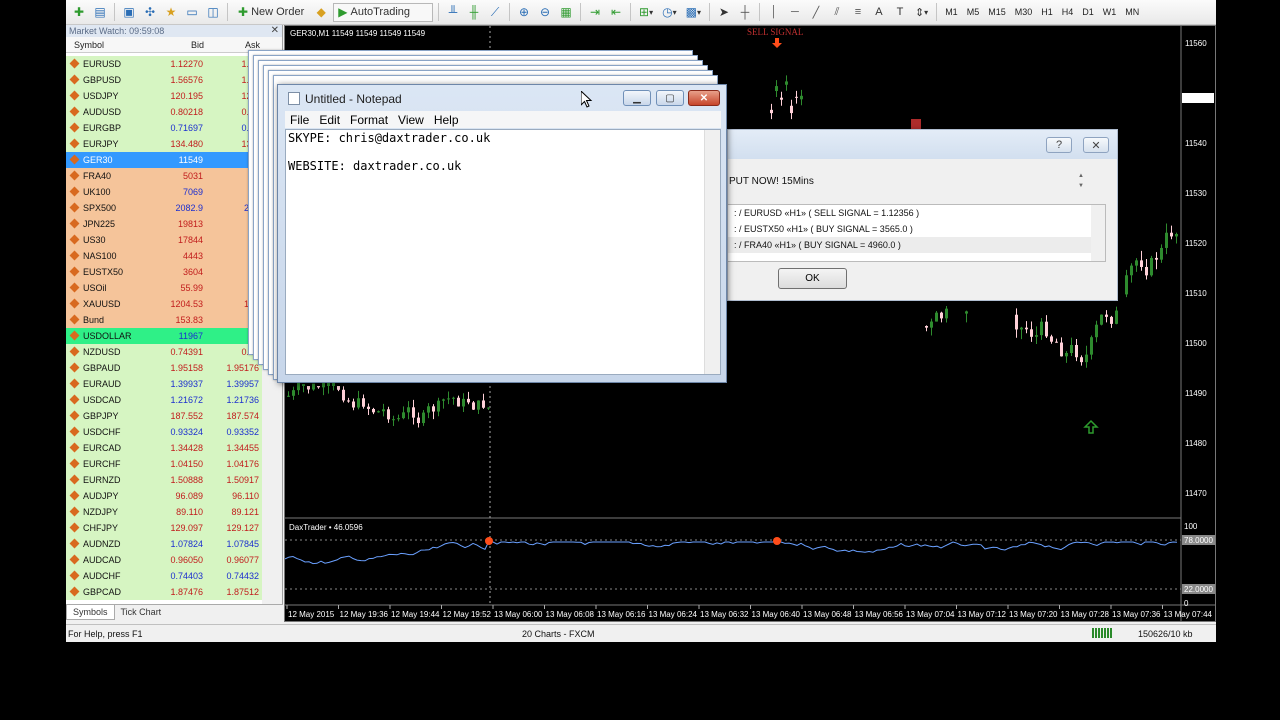 This screenshot has width=1280, height=720. What do you see at coordinates (495, 12) in the screenshot?
I see `line-chart-icon: ⟋` at bounding box center [495, 12].